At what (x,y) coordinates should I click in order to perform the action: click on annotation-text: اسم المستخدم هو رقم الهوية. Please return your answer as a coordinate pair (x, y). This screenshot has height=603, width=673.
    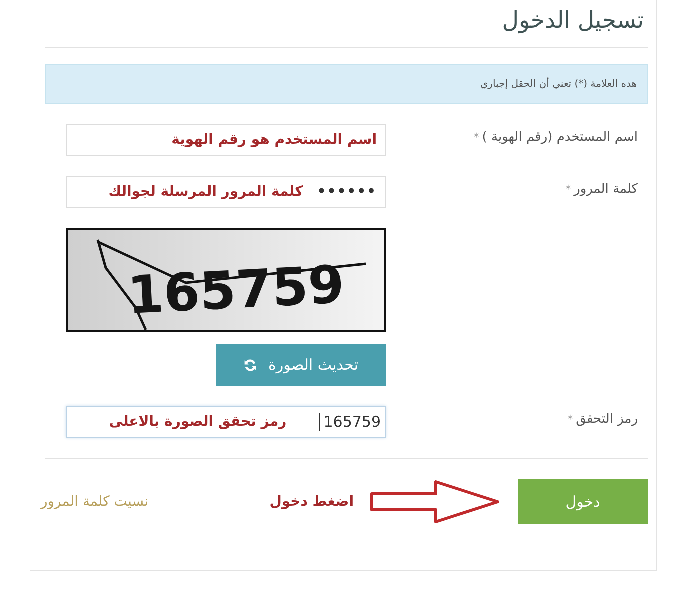
    Looking at the image, I should click on (274, 140).